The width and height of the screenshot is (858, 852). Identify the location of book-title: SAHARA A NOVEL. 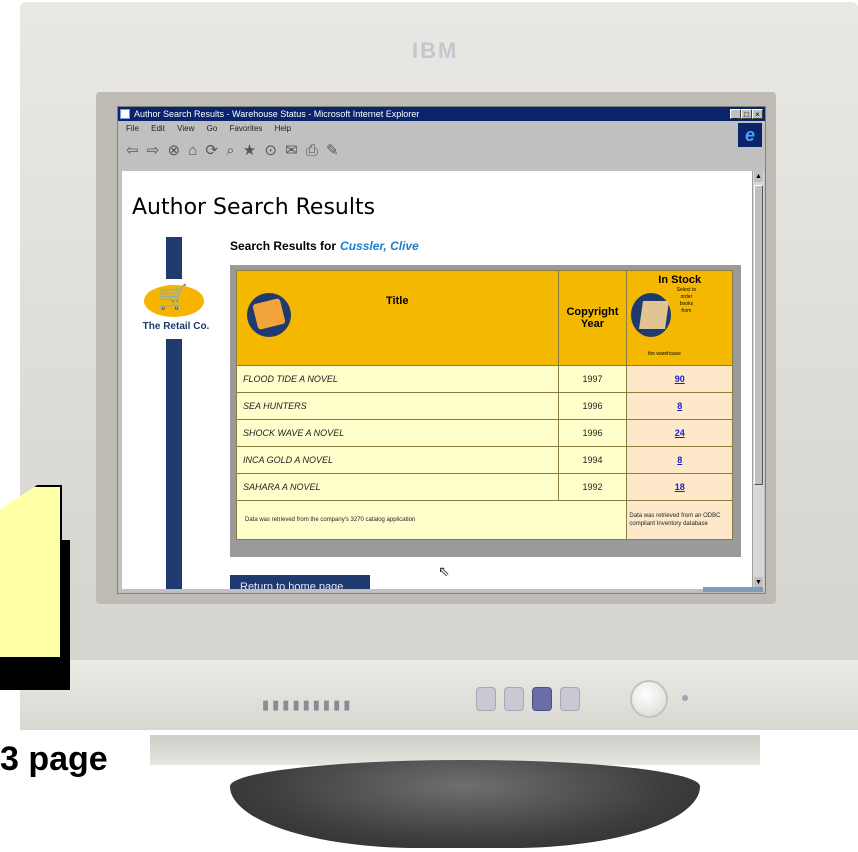
(397, 487).